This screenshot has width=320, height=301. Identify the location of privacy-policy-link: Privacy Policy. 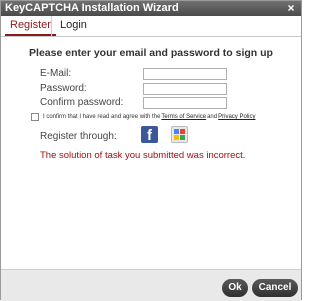
(236, 117).